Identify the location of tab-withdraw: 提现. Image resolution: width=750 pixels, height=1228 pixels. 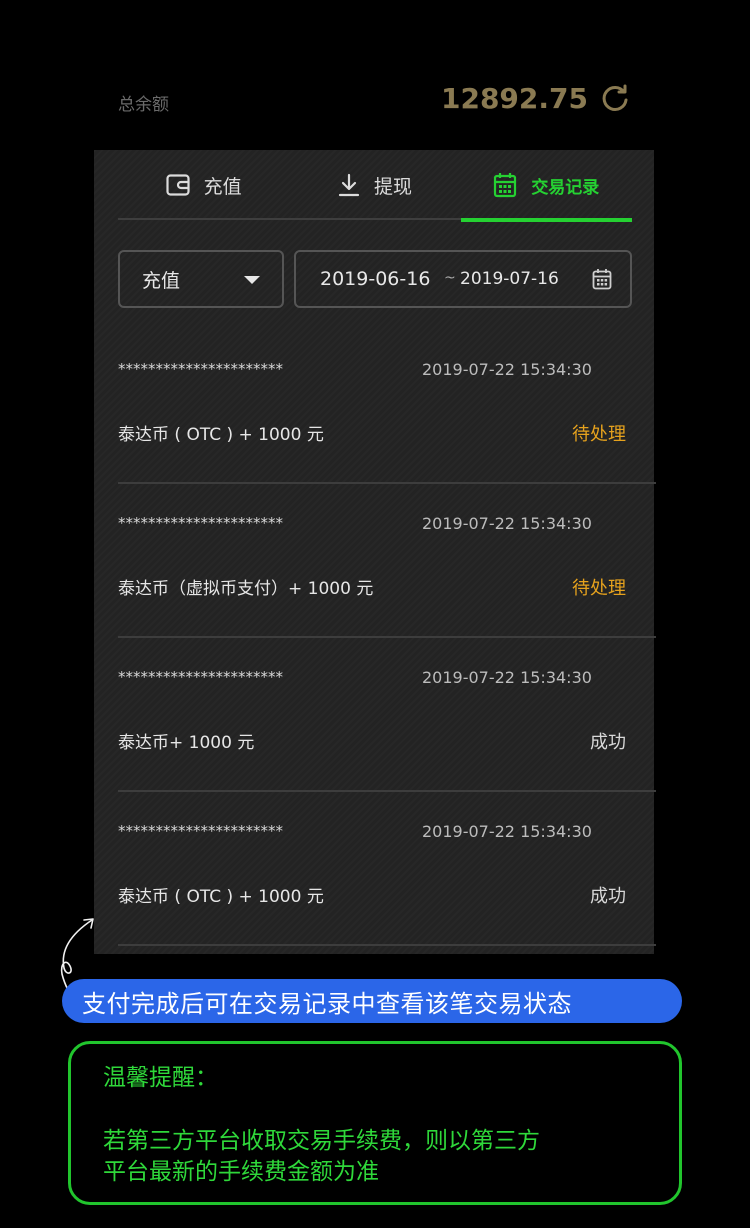
(374, 185).